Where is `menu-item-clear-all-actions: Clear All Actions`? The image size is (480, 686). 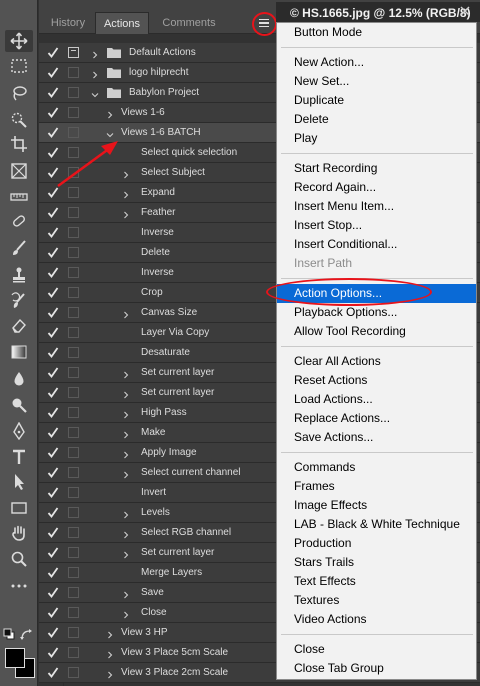 menu-item-clear-all-actions: Clear All Actions is located at coordinates (376, 361).